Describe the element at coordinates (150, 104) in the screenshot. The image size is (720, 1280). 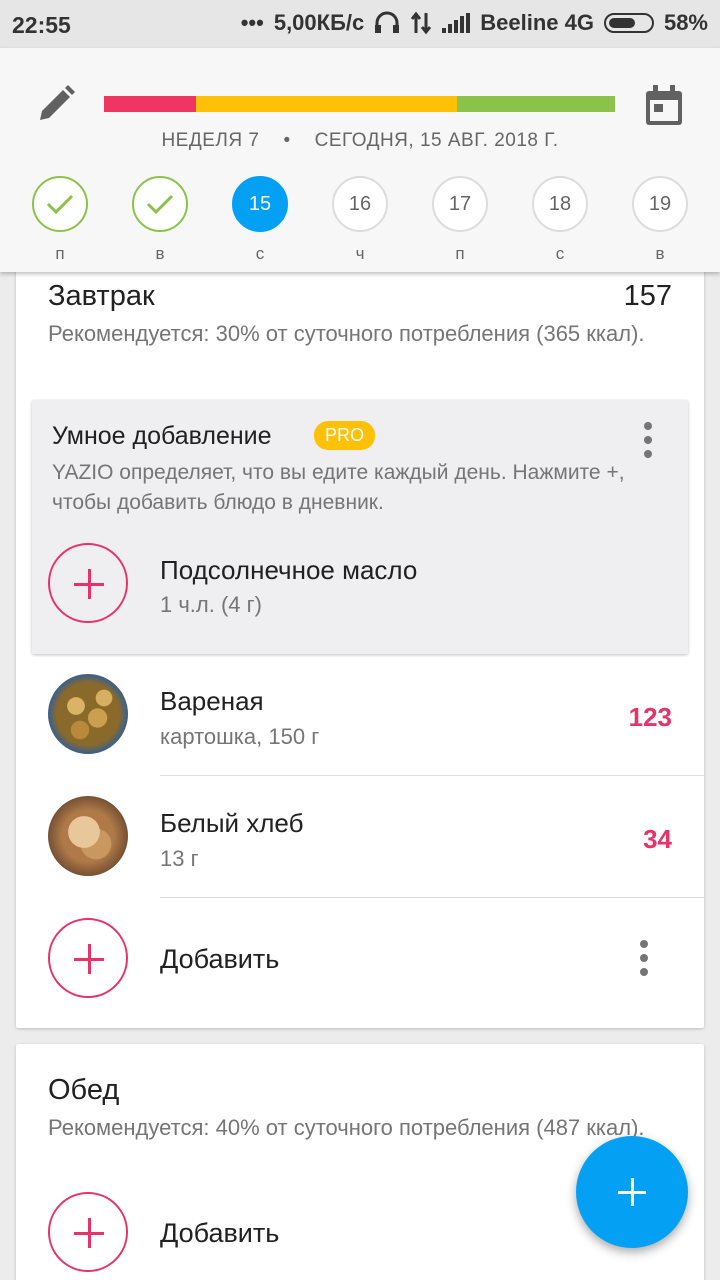
I see `progress-segment-red` at that location.